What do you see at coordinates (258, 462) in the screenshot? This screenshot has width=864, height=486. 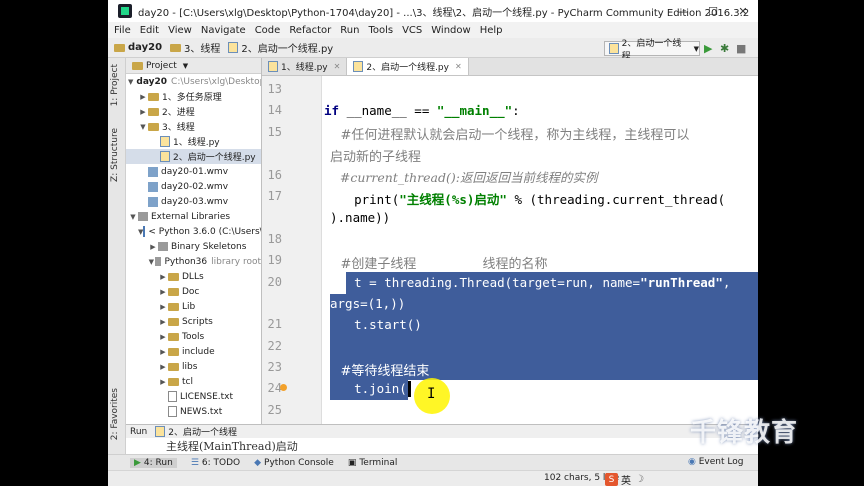 I see `python-console-icon: ◆` at bounding box center [258, 462].